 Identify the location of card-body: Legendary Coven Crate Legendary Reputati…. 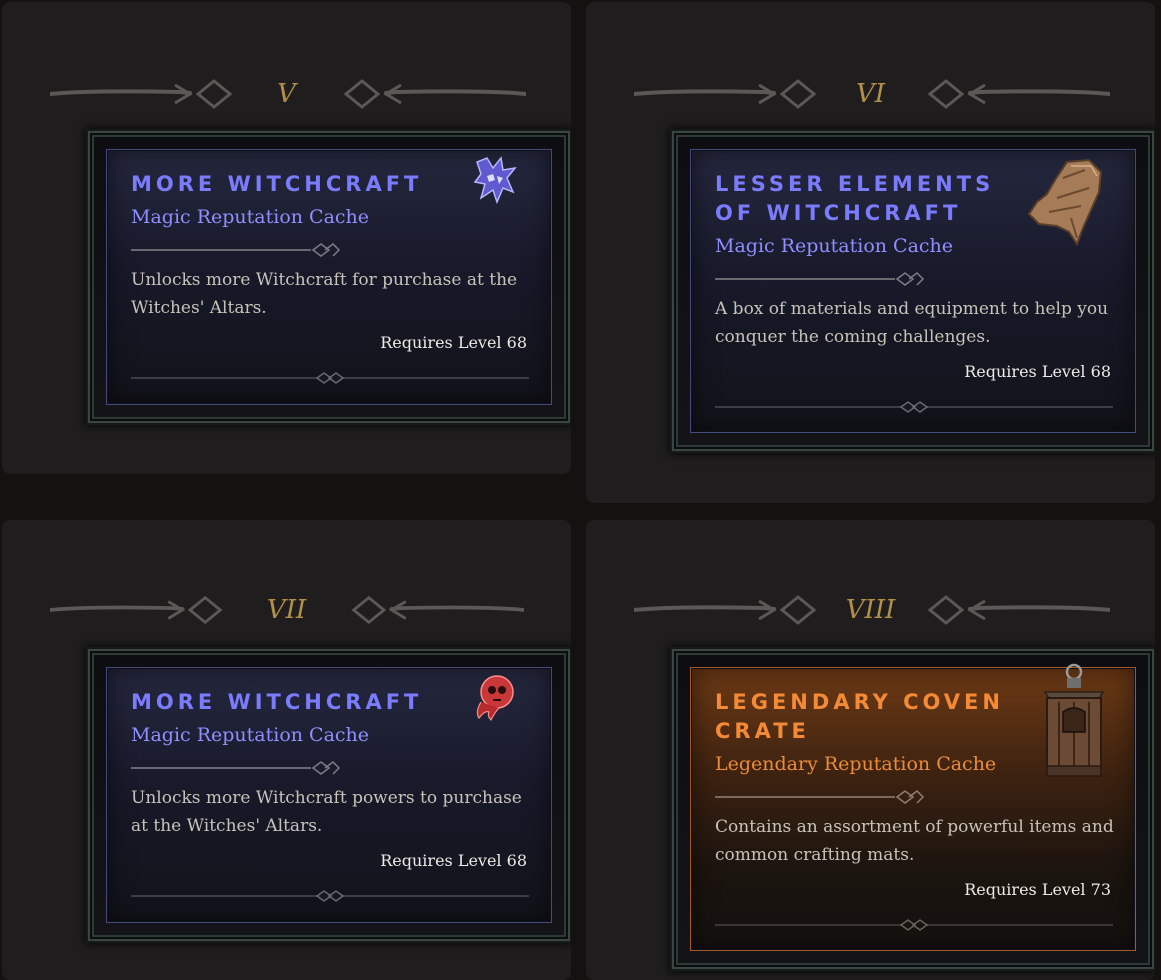
(913, 807).